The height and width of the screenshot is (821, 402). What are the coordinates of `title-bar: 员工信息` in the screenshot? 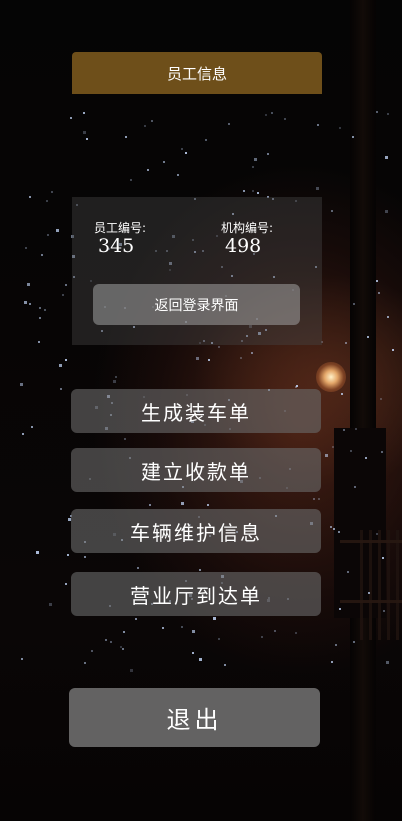 It's located at (197, 73).